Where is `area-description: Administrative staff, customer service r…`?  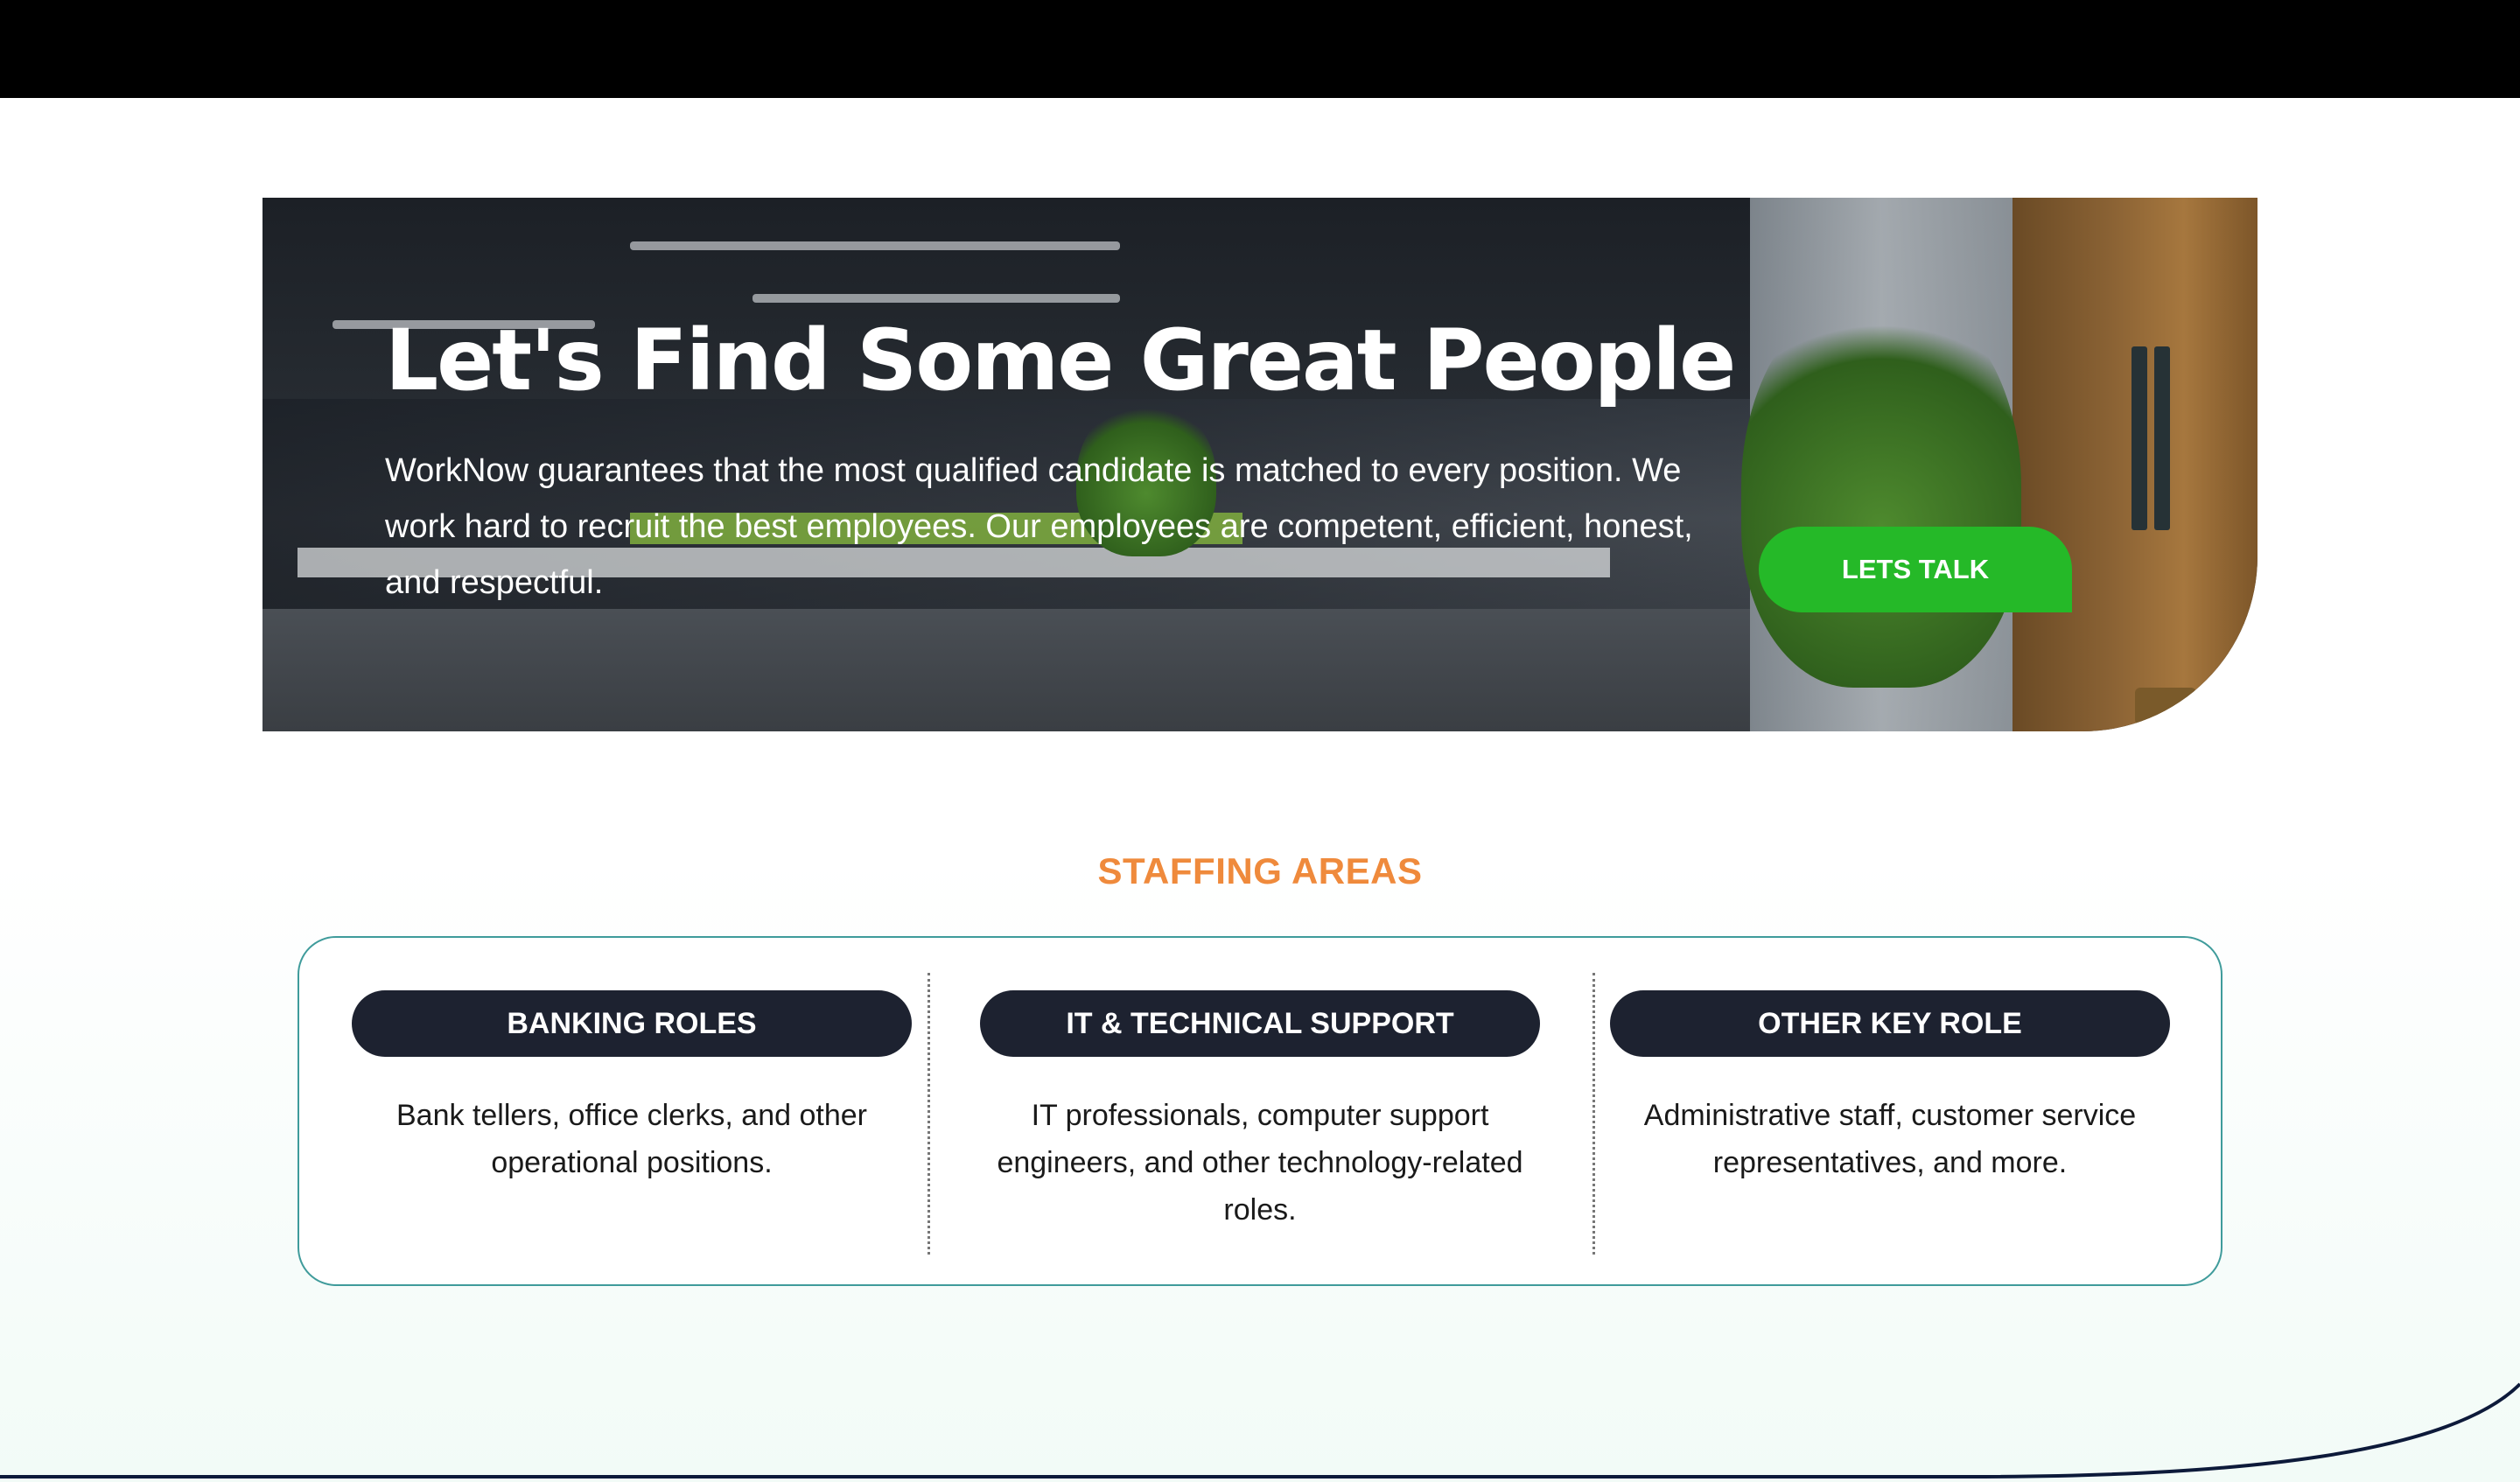 area-description: Administrative staff, customer service r… is located at coordinates (1890, 1139).